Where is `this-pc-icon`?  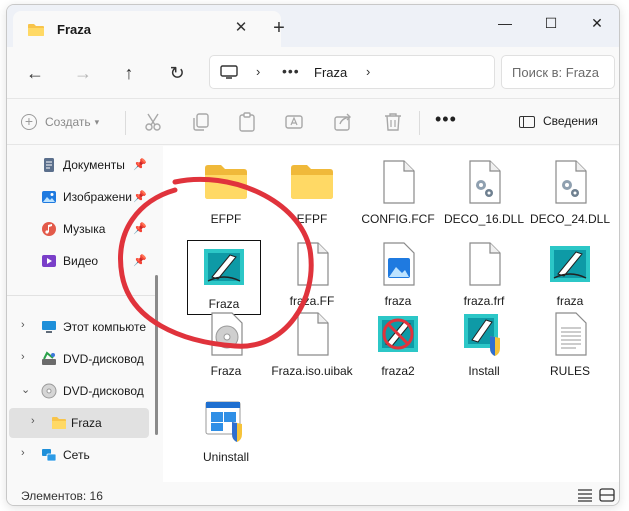 this-pc-icon is located at coordinates (49, 327).